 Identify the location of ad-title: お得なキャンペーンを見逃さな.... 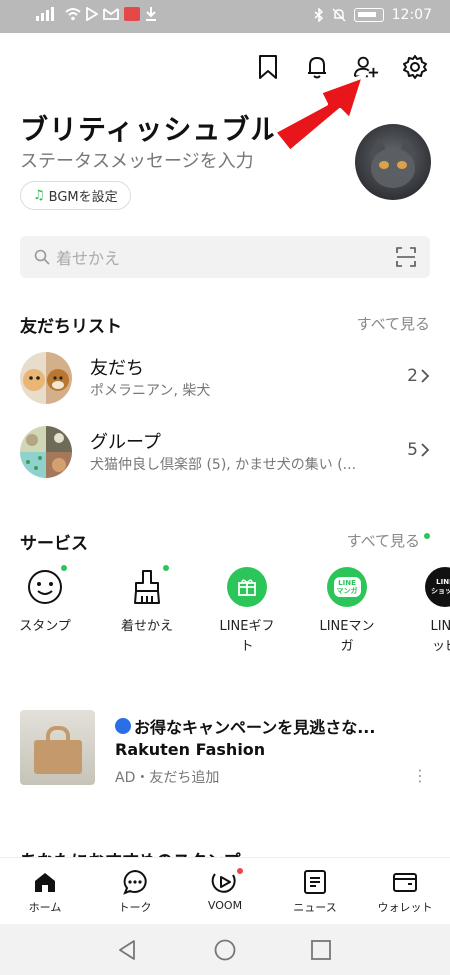
(245, 726).